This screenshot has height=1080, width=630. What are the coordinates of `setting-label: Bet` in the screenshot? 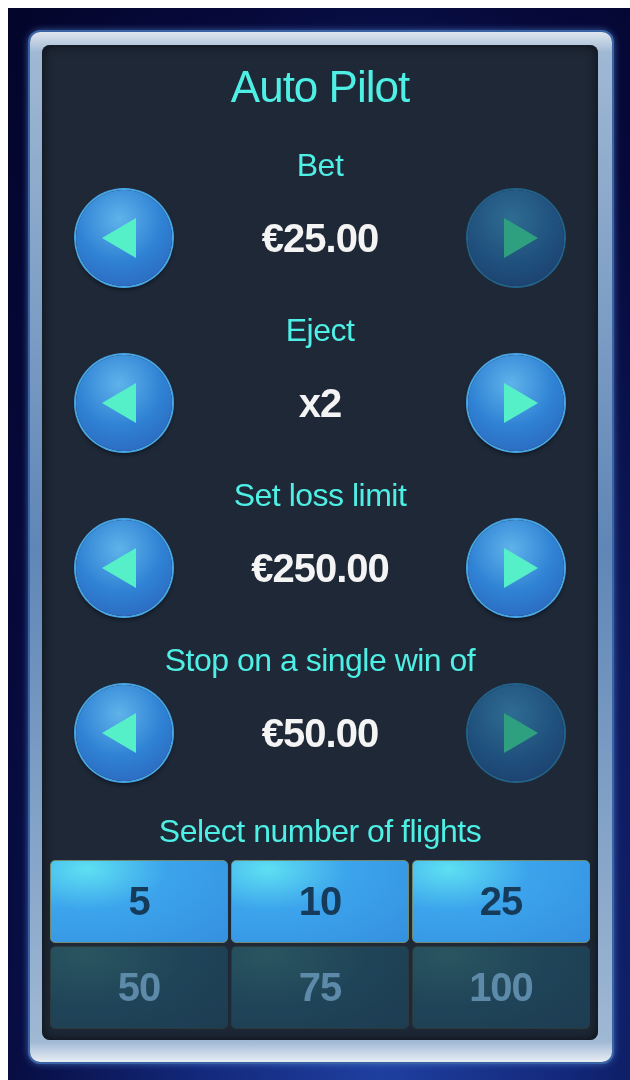 It's located at (320, 165).